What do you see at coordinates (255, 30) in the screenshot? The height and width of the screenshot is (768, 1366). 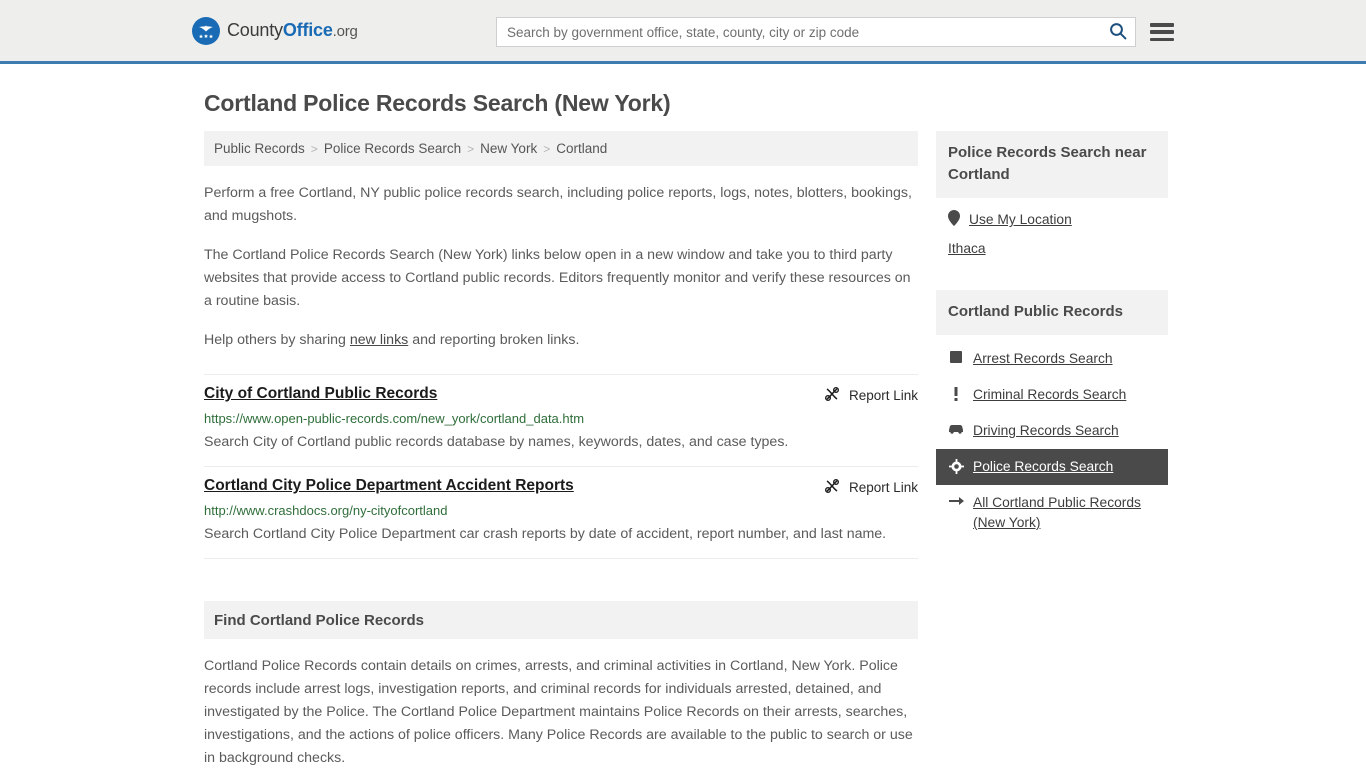 I see `brand-part-county: County` at bounding box center [255, 30].